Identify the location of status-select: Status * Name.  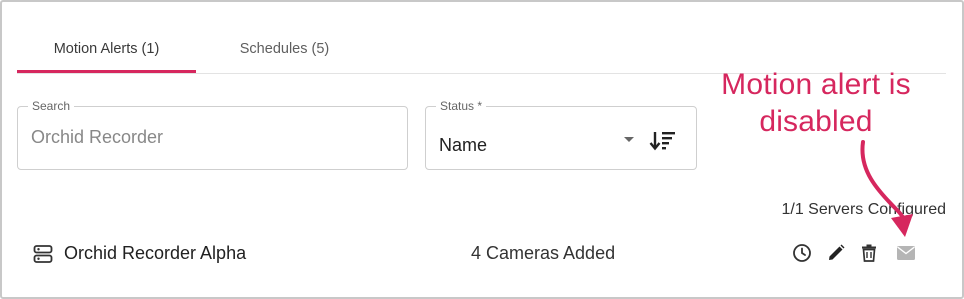
(561, 134).